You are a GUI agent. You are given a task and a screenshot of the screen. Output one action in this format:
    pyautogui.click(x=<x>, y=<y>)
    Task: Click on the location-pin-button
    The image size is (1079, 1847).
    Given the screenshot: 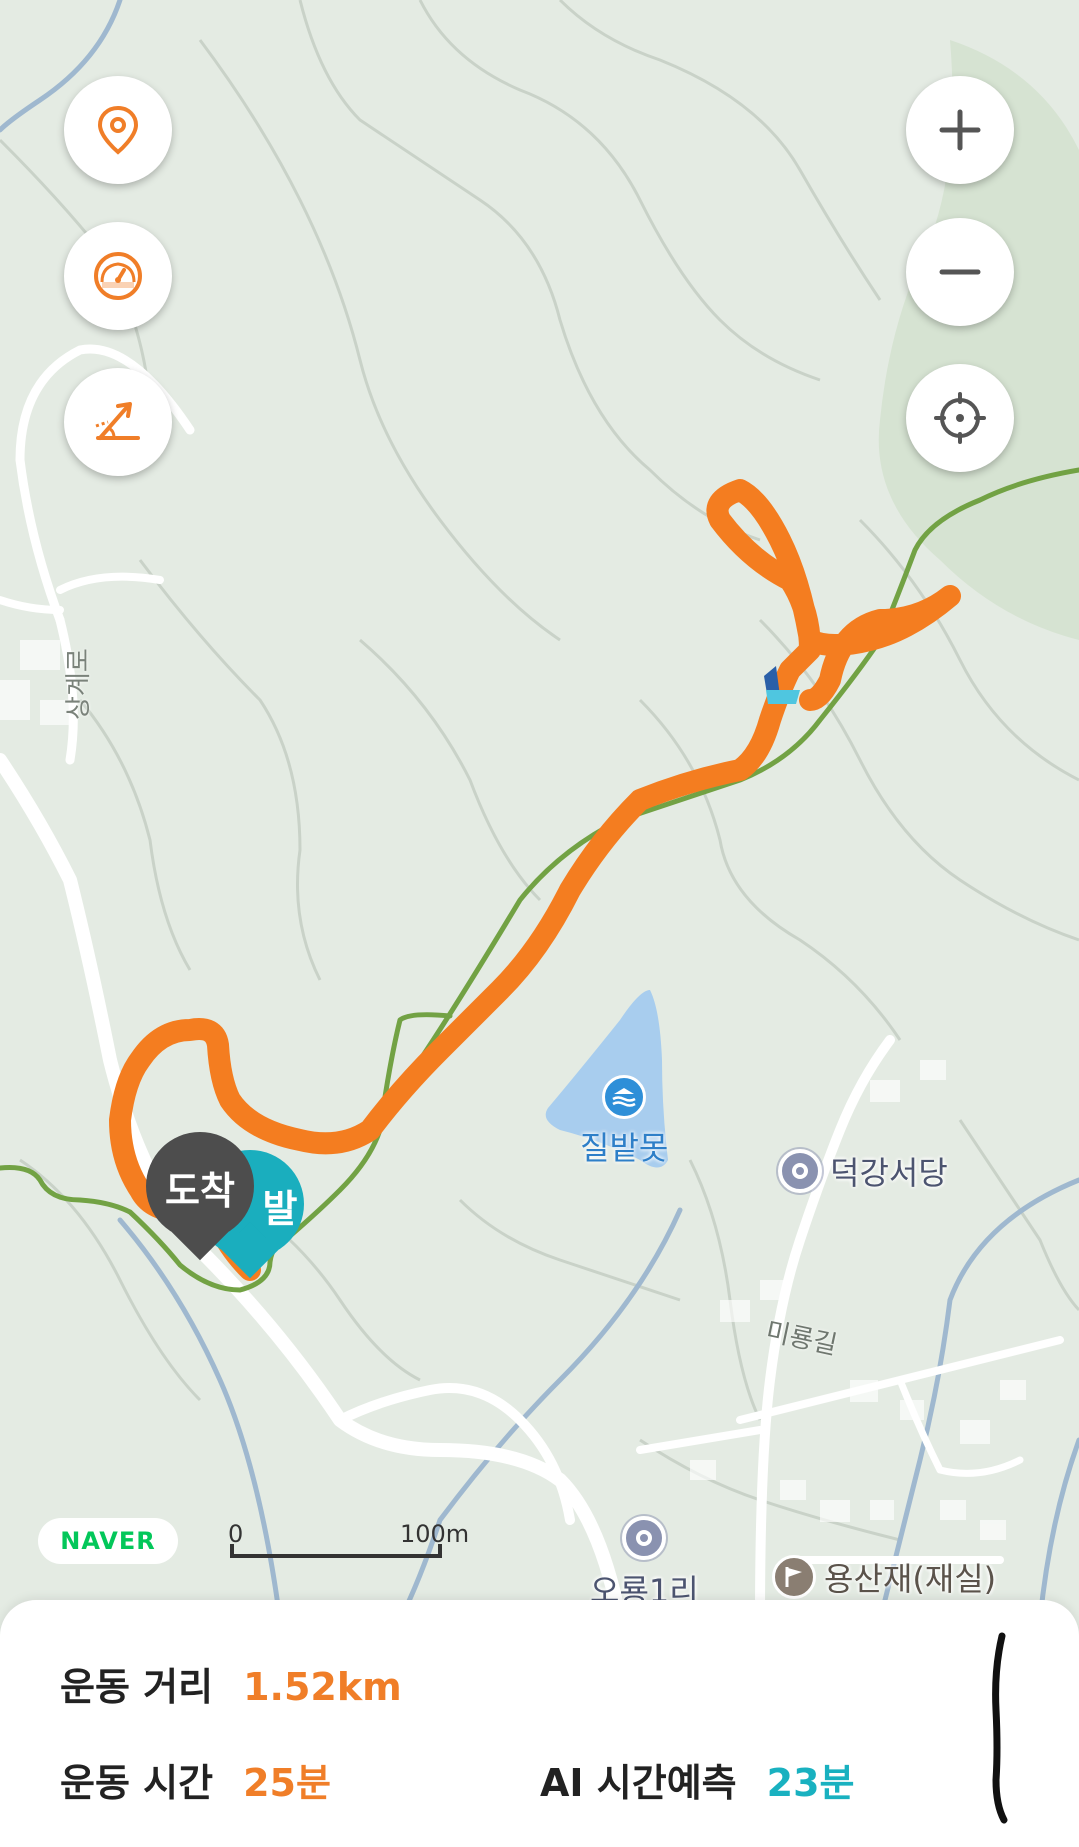 What is the action you would take?
    pyautogui.click(x=118, y=130)
    